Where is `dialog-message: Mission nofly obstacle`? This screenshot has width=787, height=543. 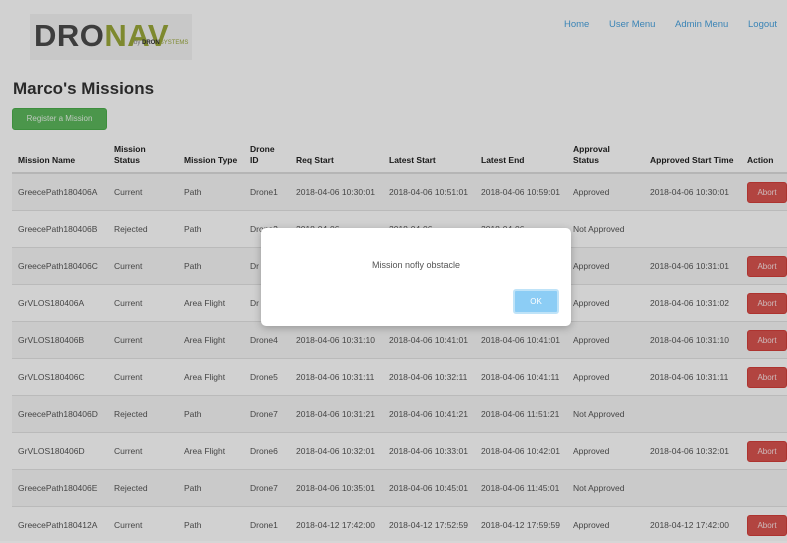
dialog-message: Mission nofly obstacle is located at coordinates (416, 265).